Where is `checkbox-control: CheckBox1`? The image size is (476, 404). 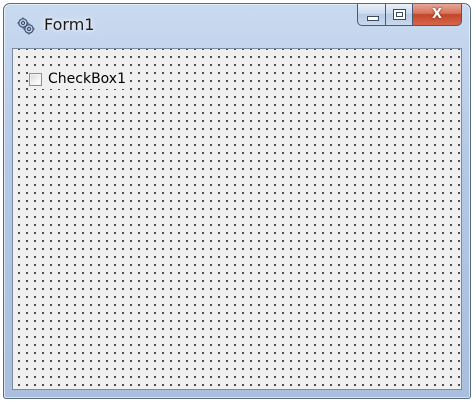 checkbox-control: CheckBox1 is located at coordinates (79, 79).